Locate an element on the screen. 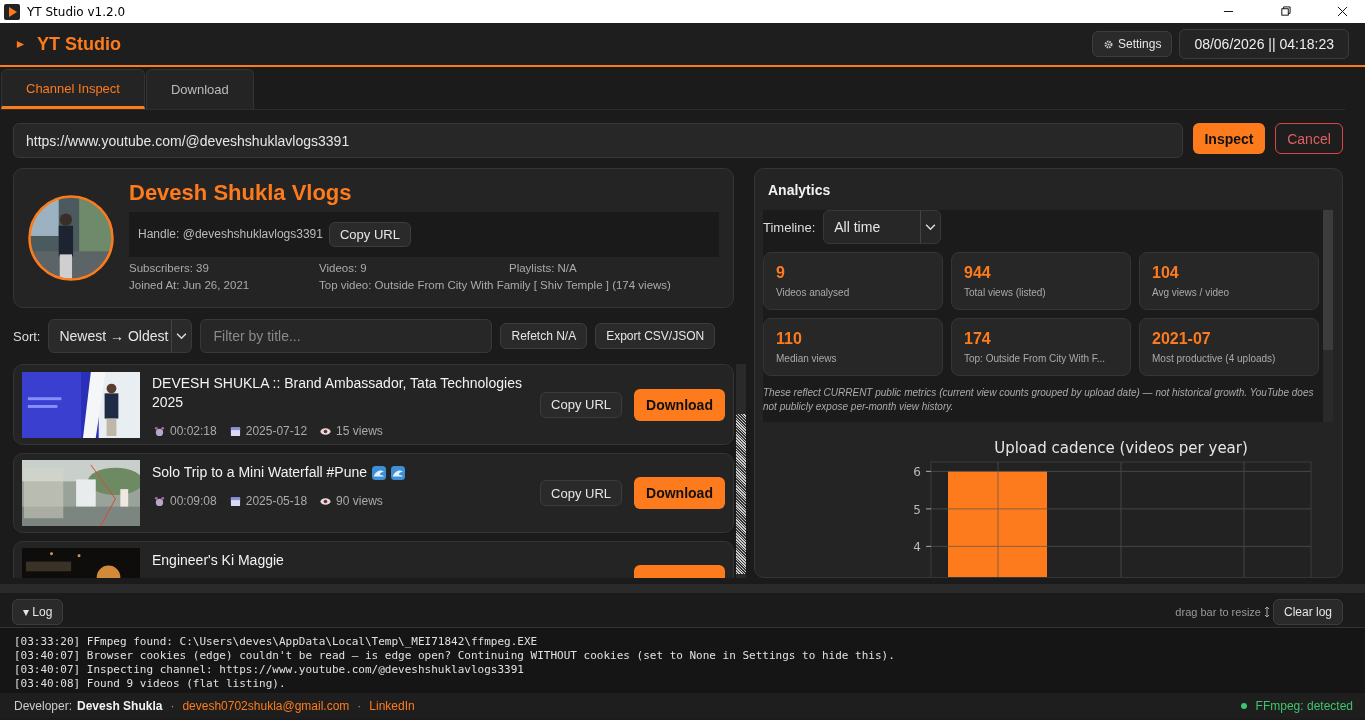 This screenshot has height=720, width=1365. y-tick-label: 6 is located at coordinates (917, 472).